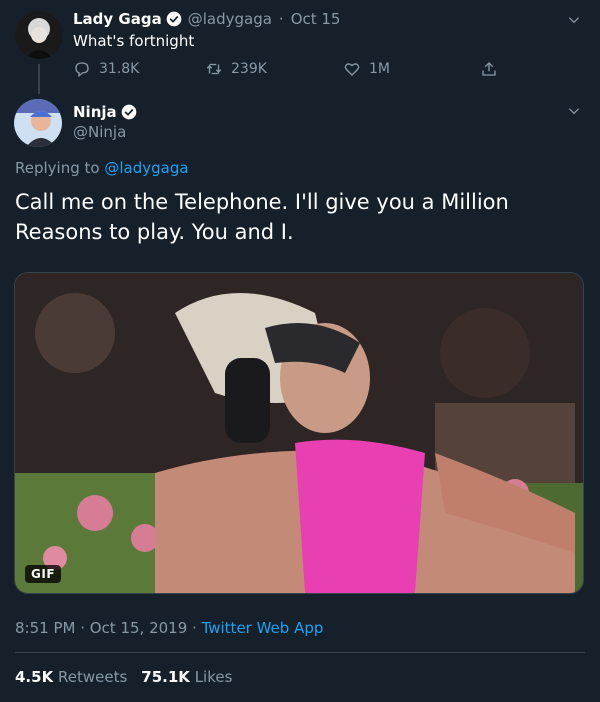  I want to click on tweet-source: Twitter Web App, so click(263, 628).